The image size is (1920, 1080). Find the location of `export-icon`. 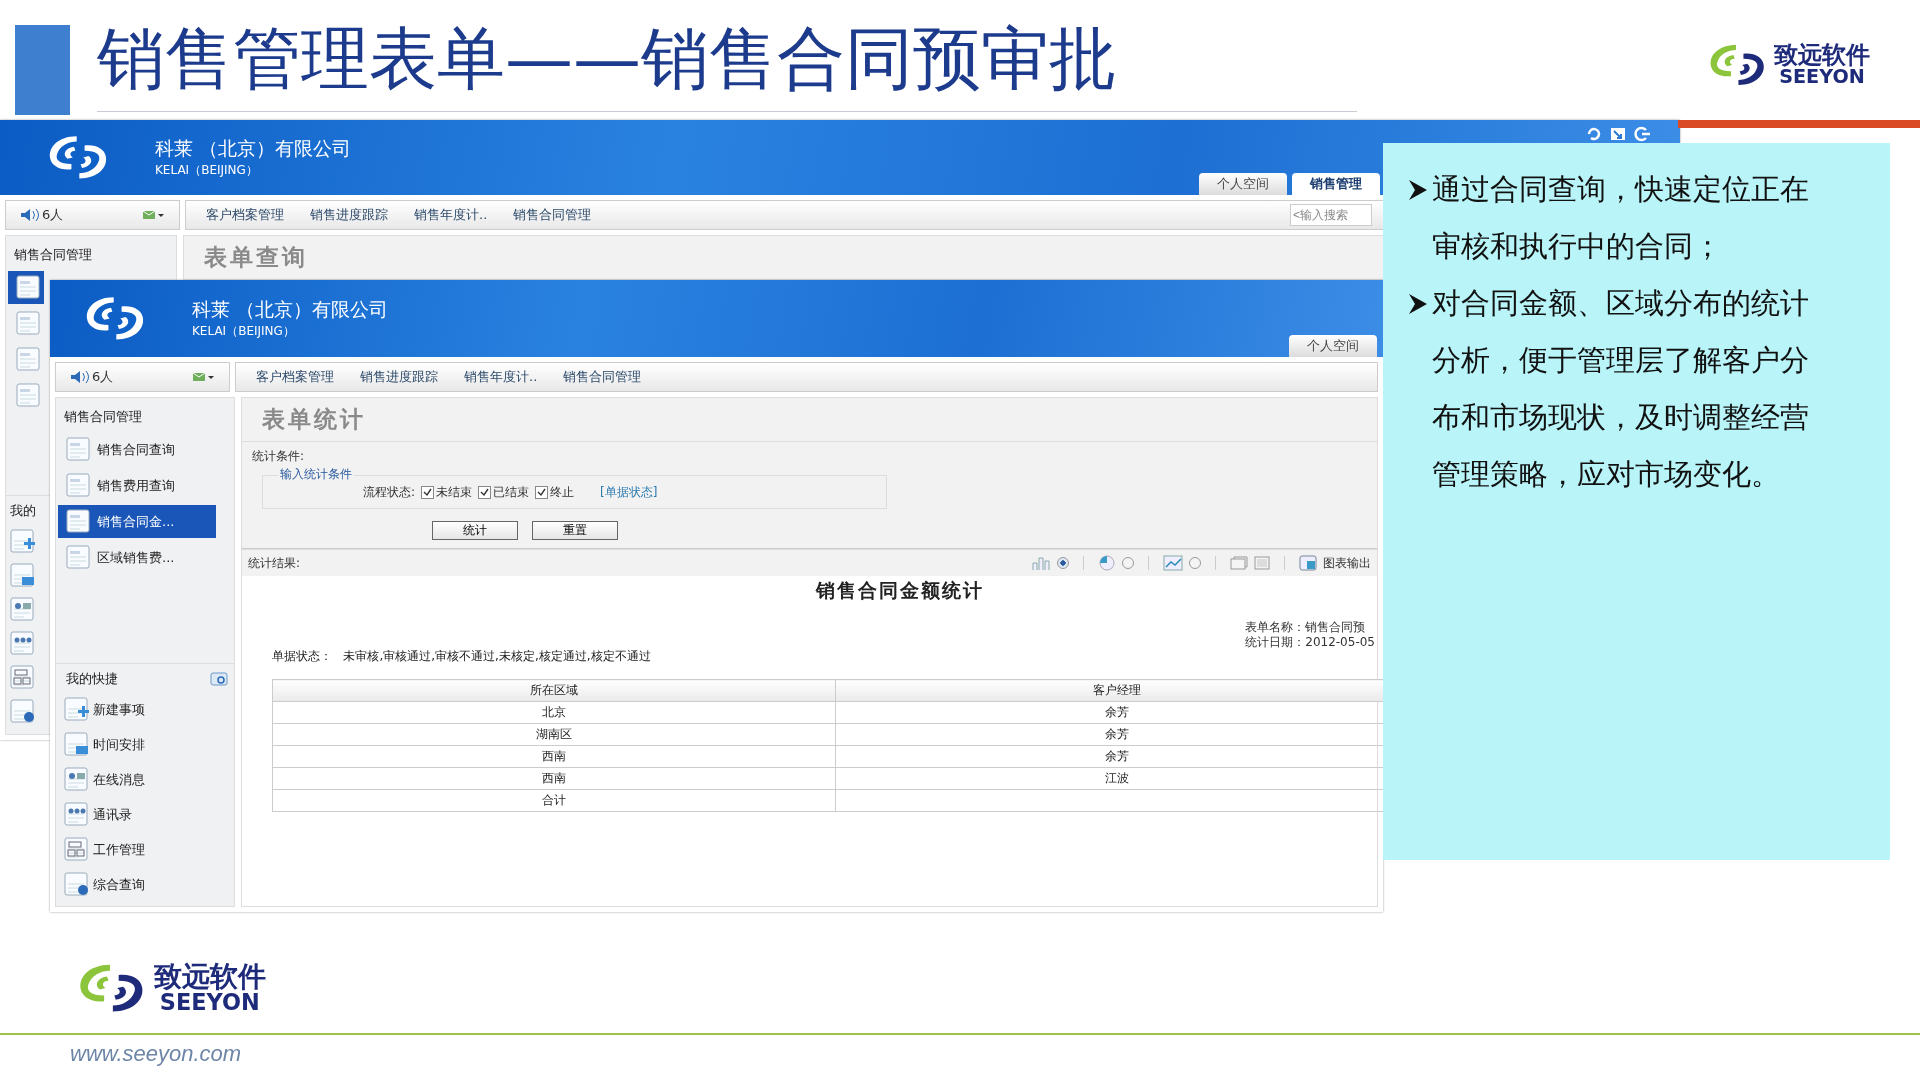

export-icon is located at coordinates (1308, 563).